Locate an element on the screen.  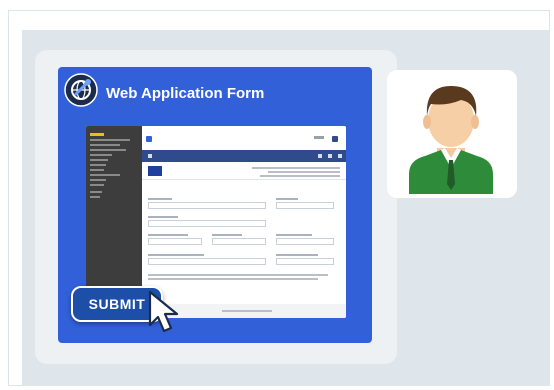
screen-navbar is located at coordinates (244, 156).